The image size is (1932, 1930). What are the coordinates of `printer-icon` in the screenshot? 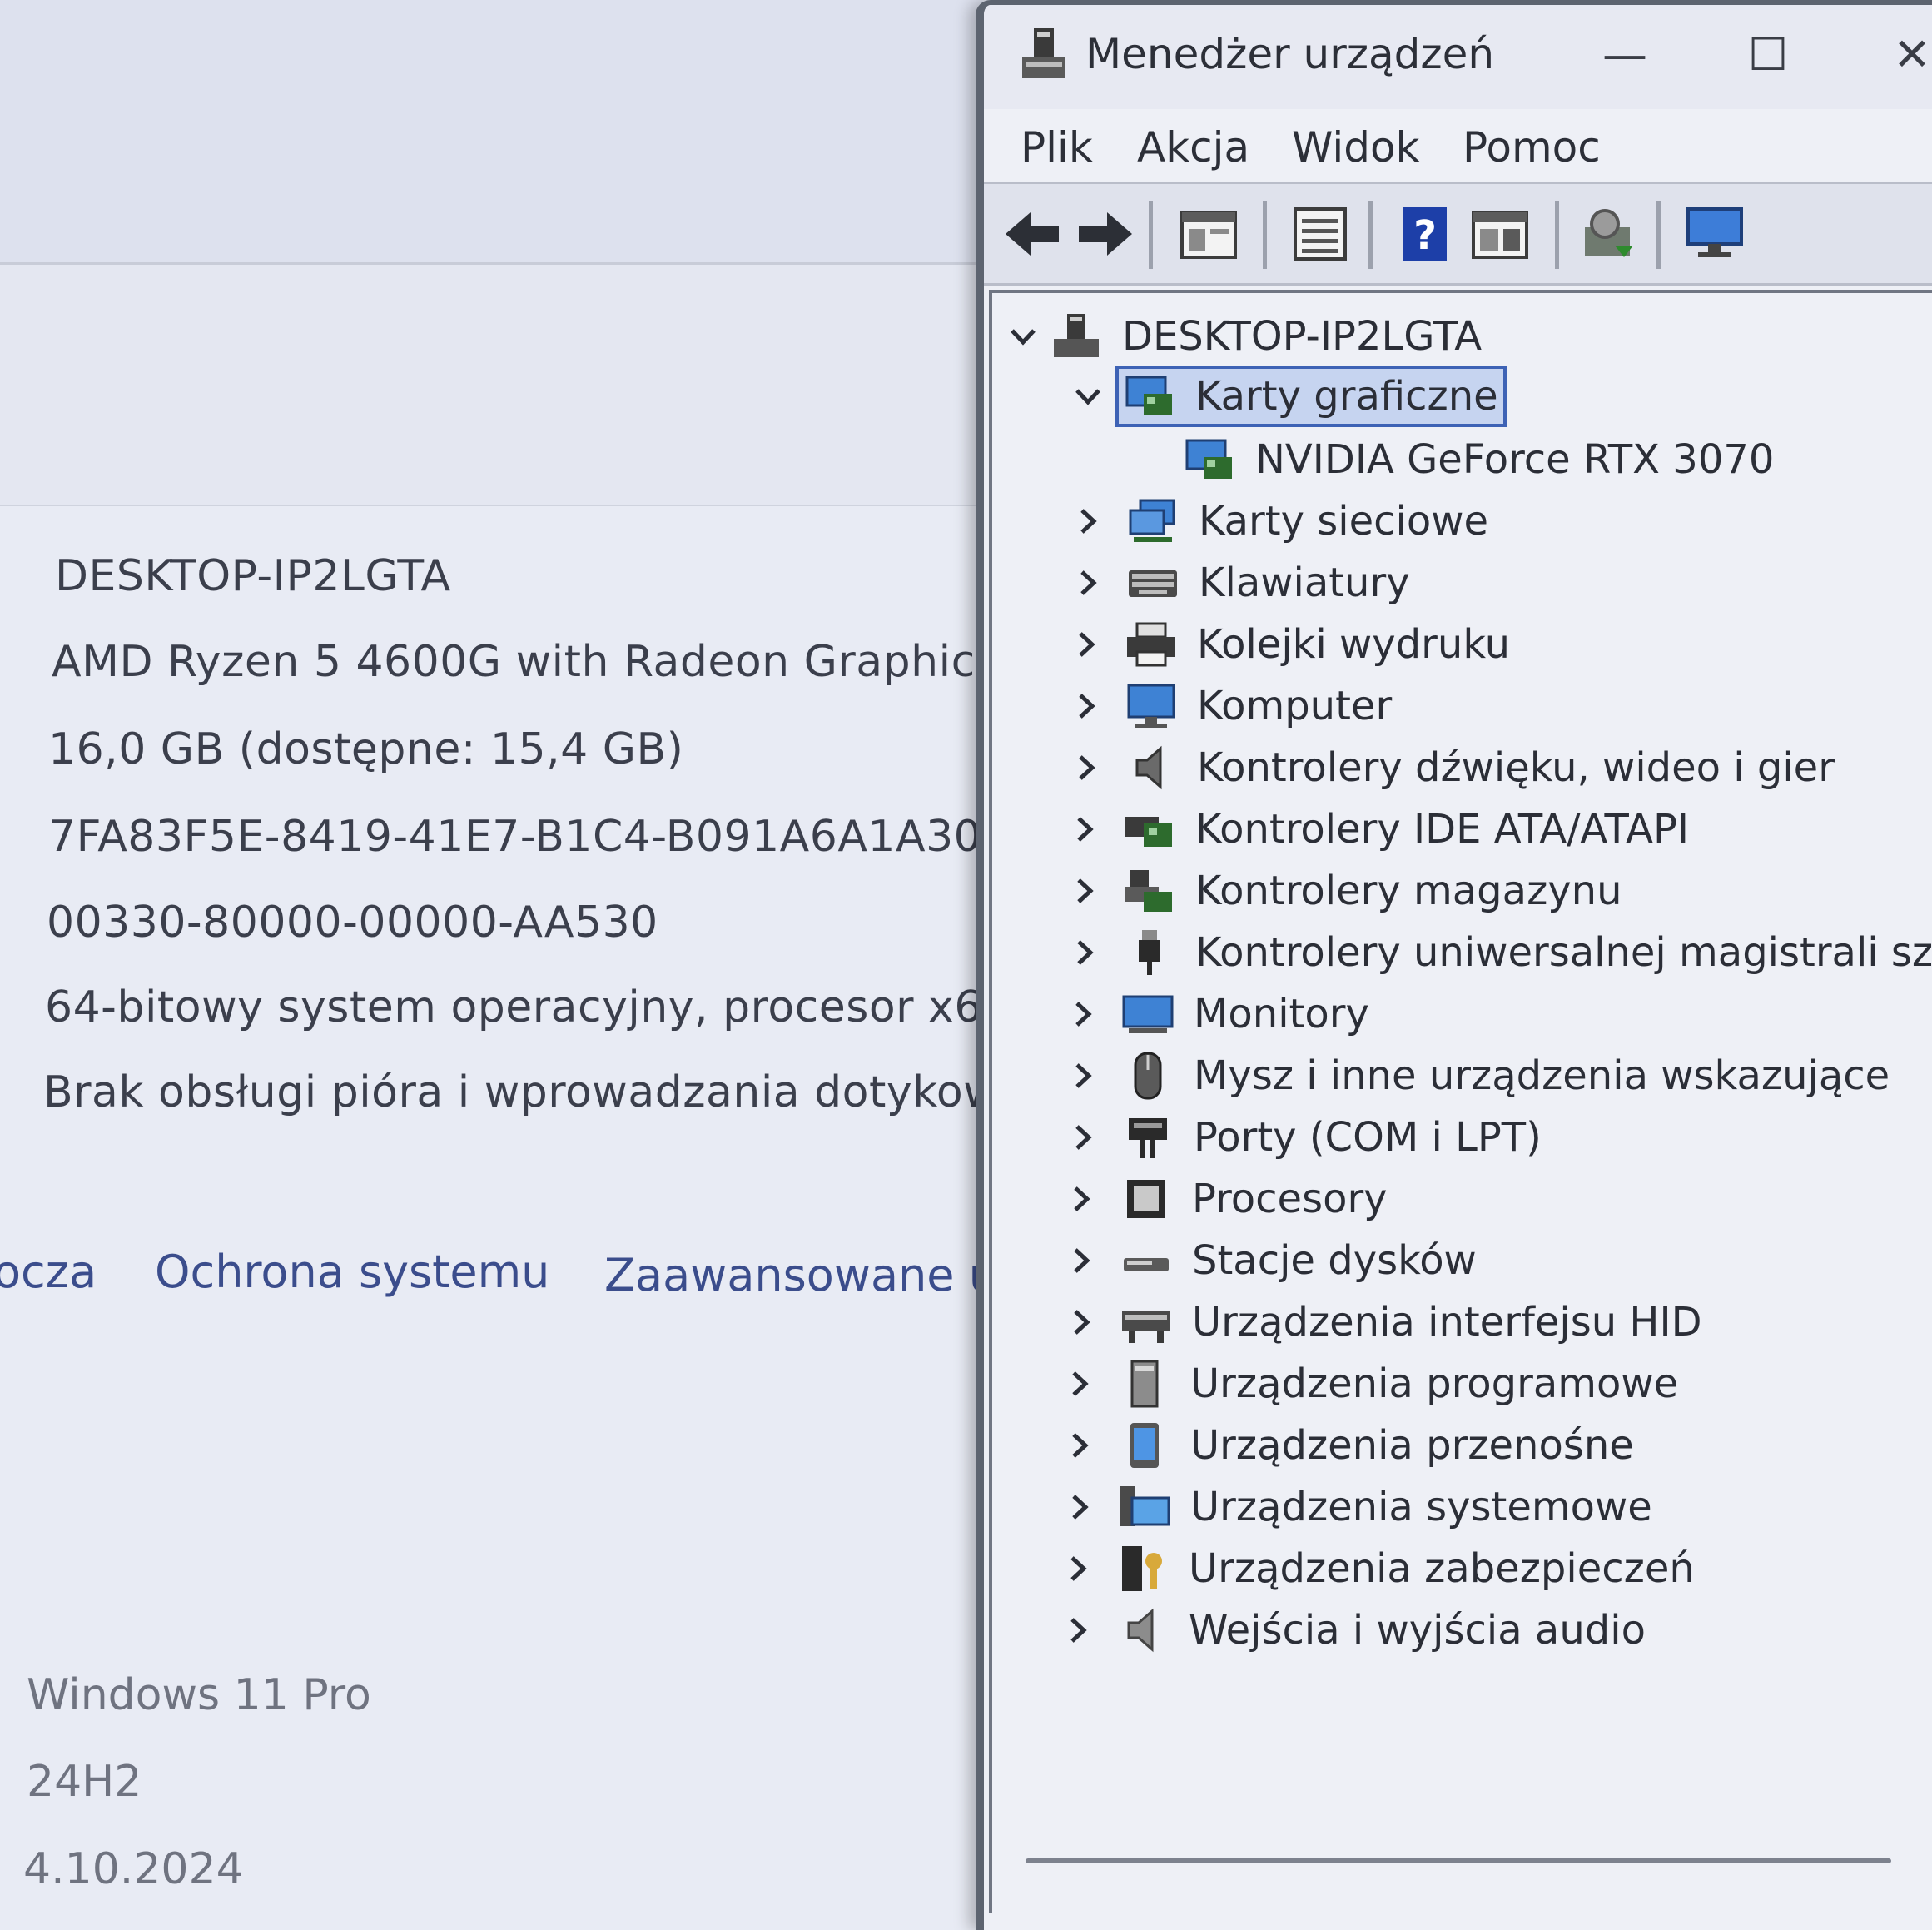 It's located at (1151, 644).